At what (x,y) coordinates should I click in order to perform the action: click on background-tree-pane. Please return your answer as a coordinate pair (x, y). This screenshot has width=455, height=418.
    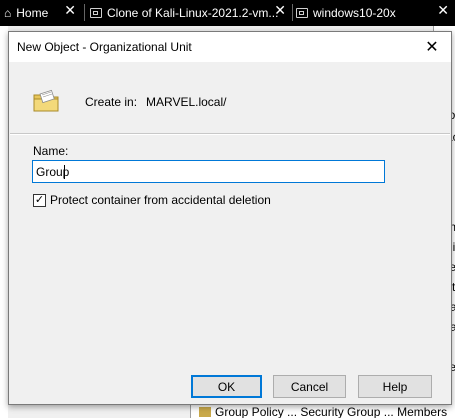
    Looking at the image, I should click on (4, 222).